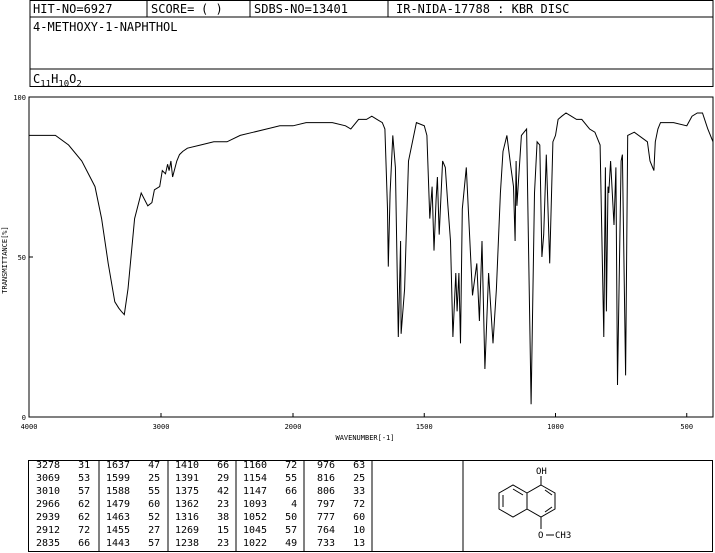 The width and height of the screenshot is (715, 553). I want to click on peak-entry: 1147 66, so click(270, 491).